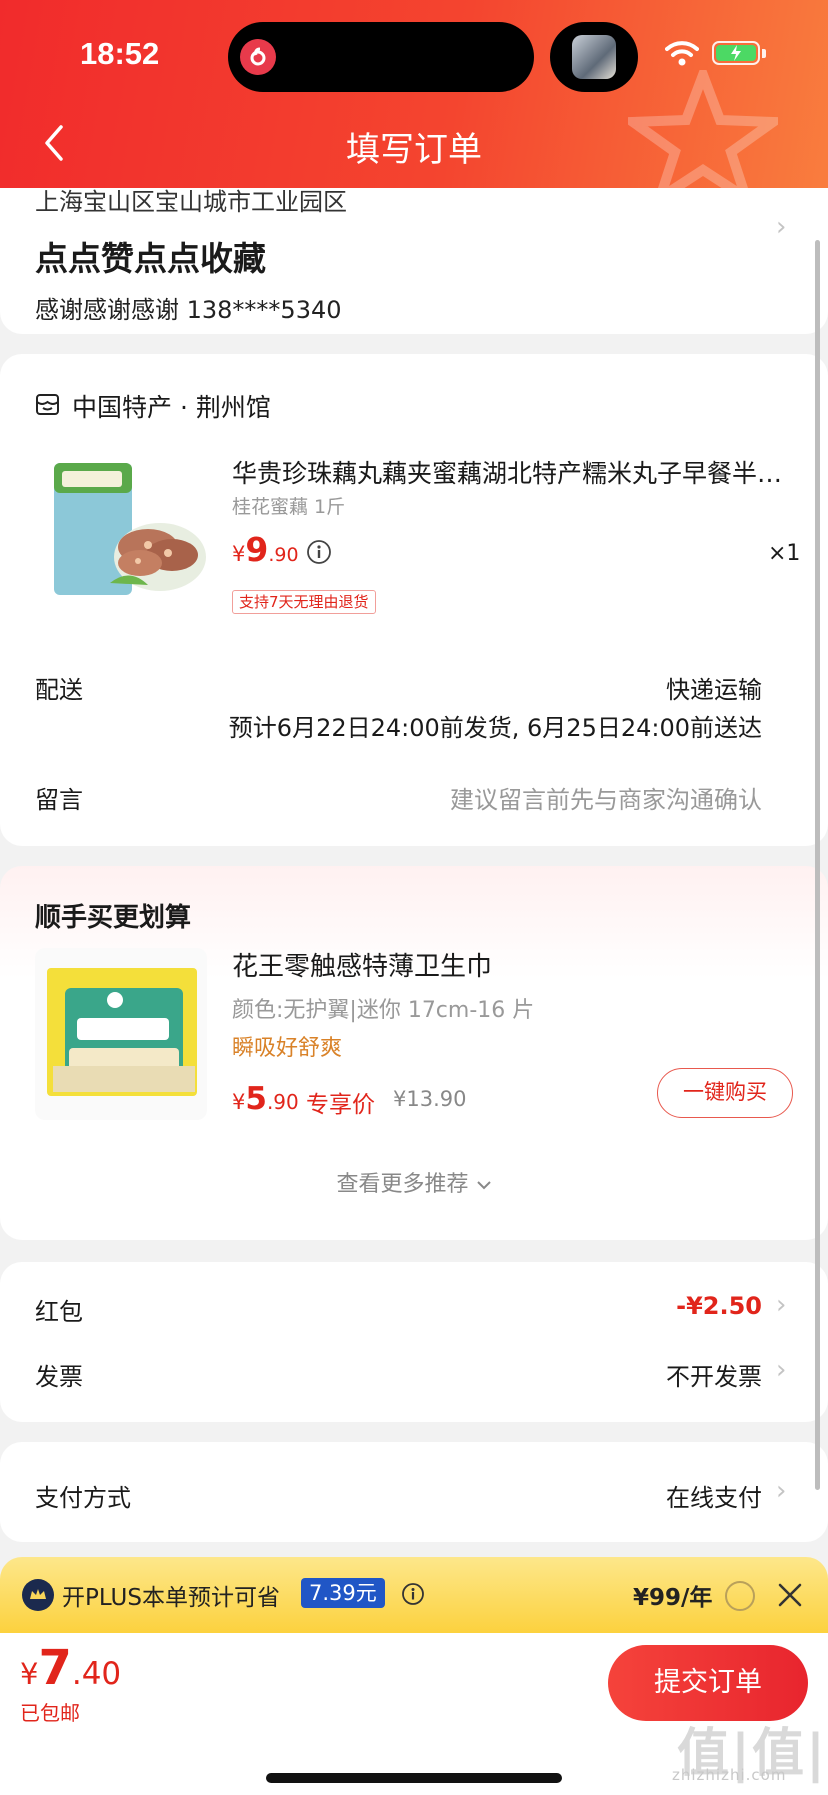  I want to click on status-time: 18:52, so click(120, 53).